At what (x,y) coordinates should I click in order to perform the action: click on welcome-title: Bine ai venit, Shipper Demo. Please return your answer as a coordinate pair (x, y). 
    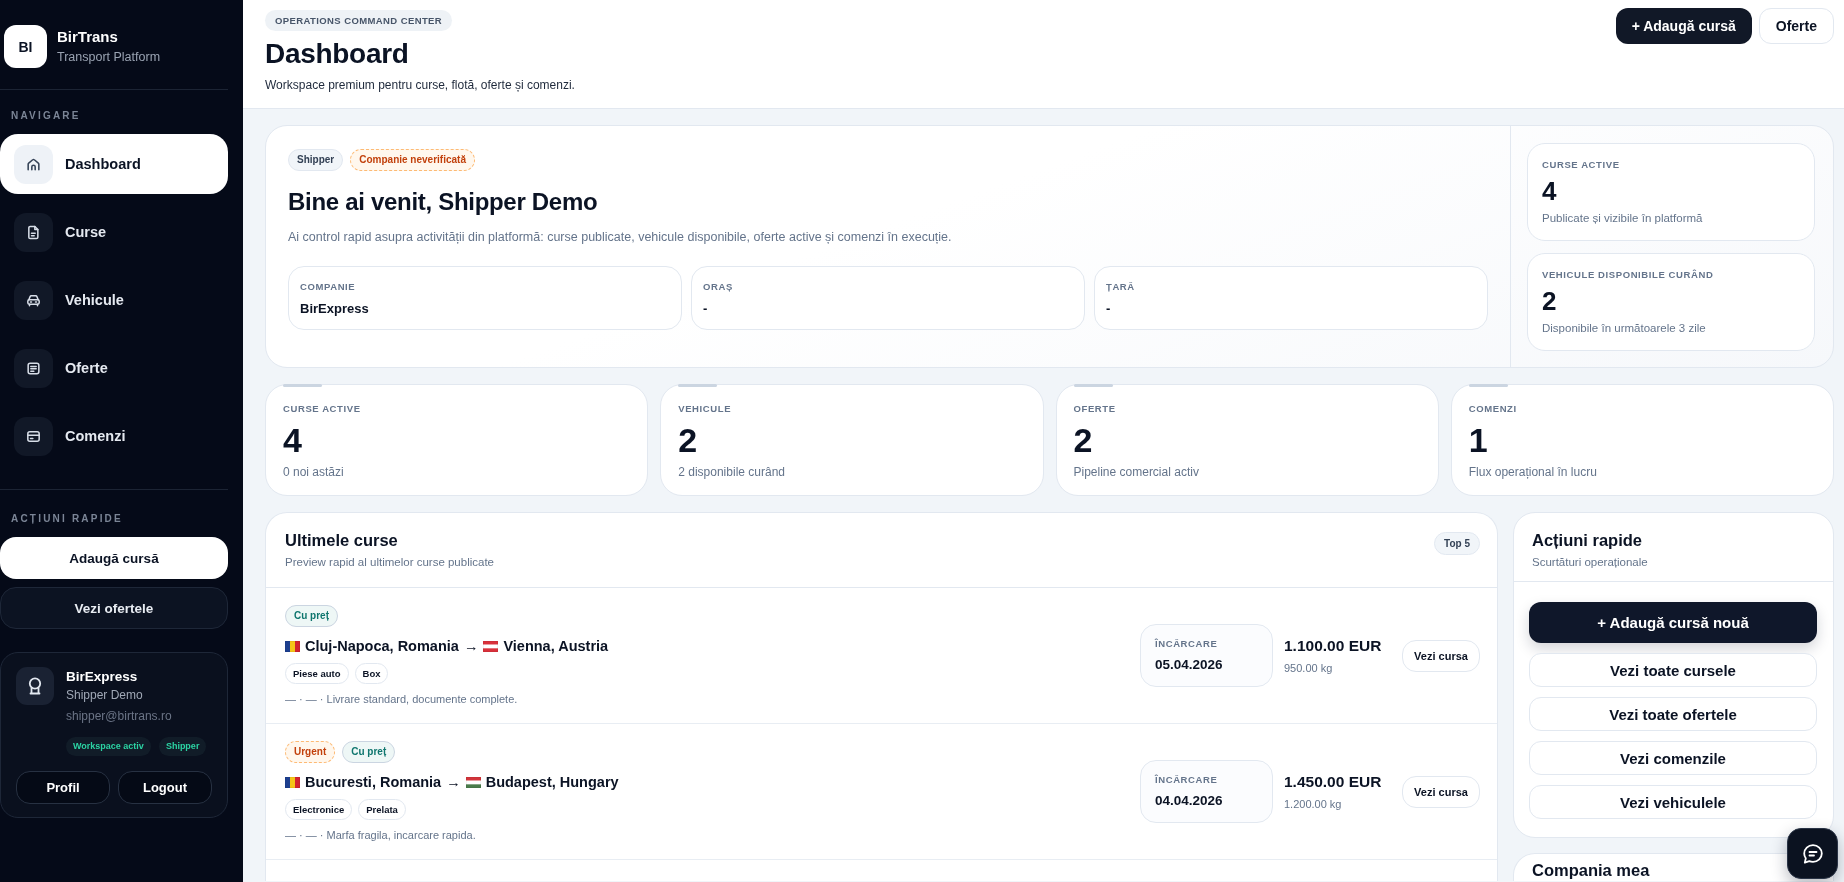
    Looking at the image, I should click on (443, 202).